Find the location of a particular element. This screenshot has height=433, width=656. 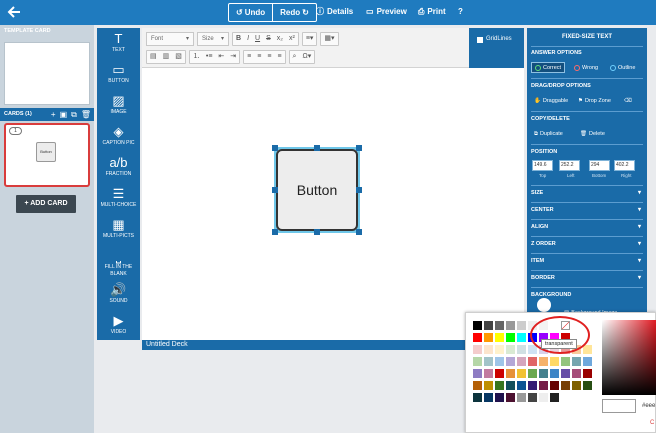

align-justify-icon: ≡ is located at coordinates (279, 57).